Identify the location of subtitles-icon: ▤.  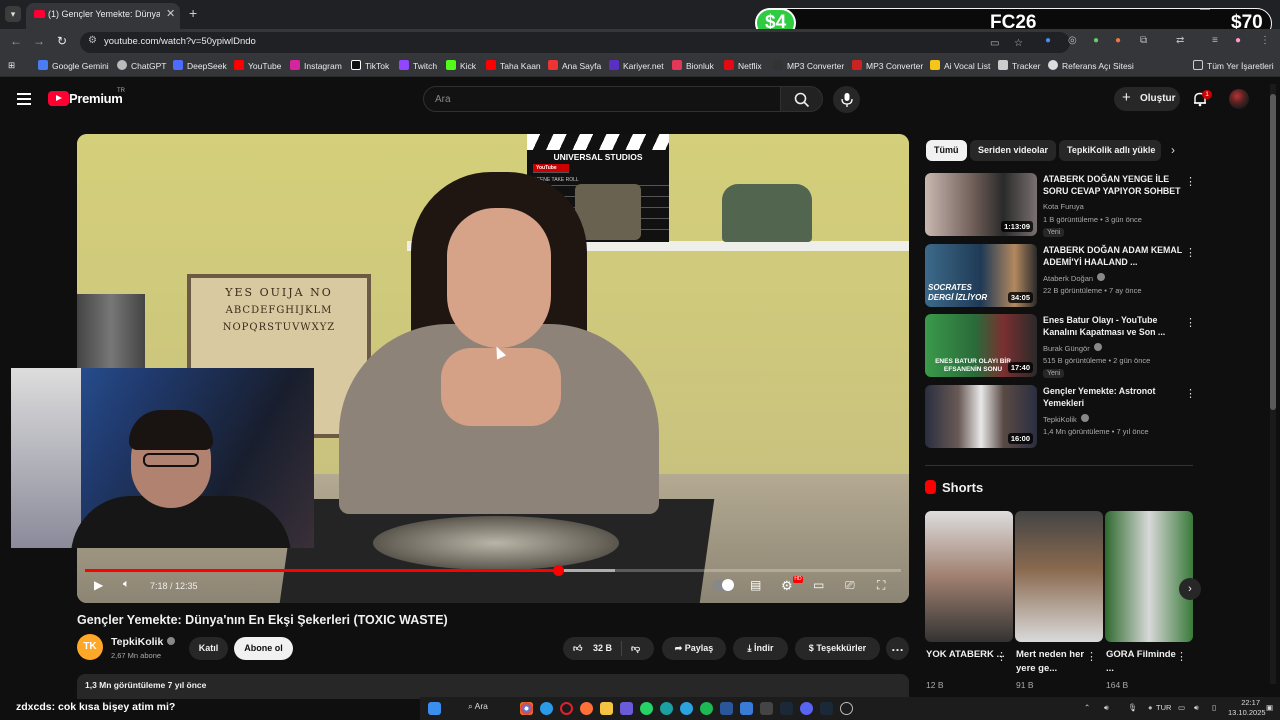
(755, 585).